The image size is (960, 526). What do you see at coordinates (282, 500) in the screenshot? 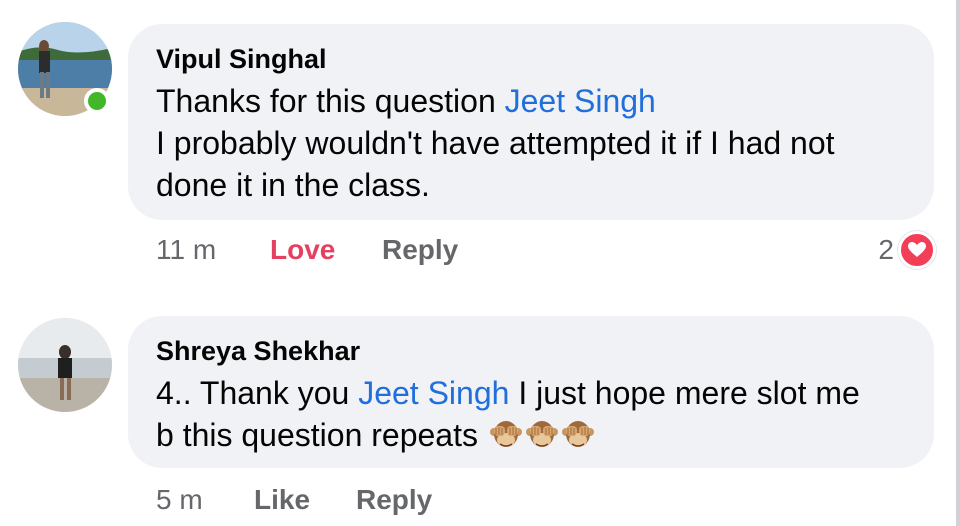
I see `like-button: Like` at bounding box center [282, 500].